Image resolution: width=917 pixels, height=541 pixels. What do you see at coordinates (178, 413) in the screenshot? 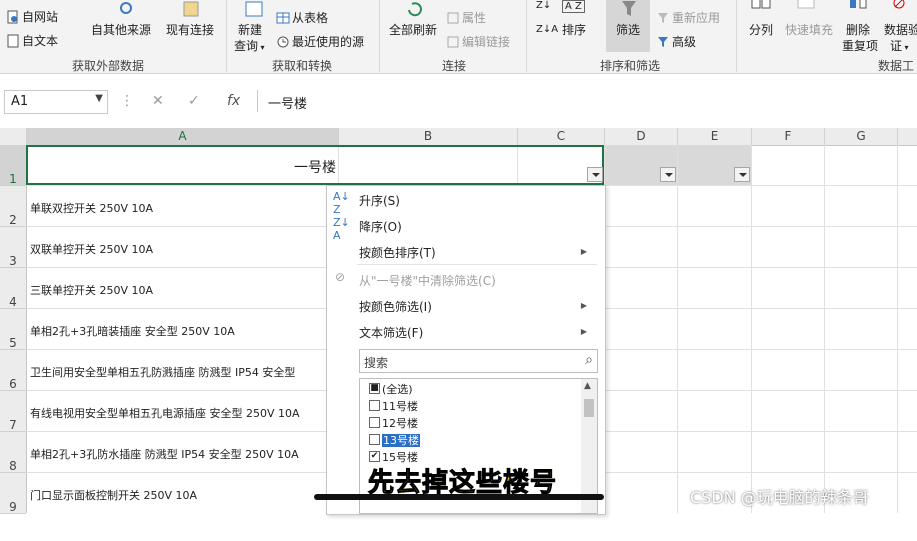
I see `cell-a7: 有线电视用安全型单相五孔电源插座 安全型 250V 10A` at bounding box center [178, 413].